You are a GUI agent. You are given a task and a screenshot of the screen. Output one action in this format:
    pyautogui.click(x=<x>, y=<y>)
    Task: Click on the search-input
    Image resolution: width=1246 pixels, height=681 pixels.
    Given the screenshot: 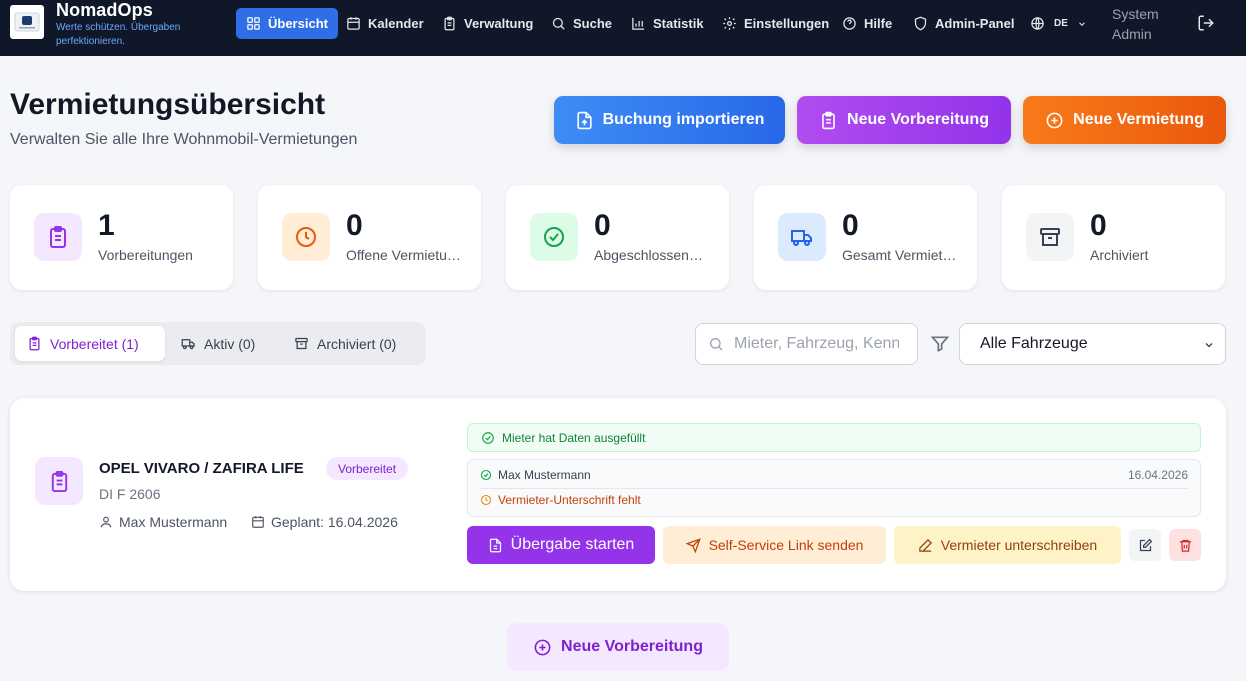 What is the action you would take?
    pyautogui.click(x=816, y=344)
    